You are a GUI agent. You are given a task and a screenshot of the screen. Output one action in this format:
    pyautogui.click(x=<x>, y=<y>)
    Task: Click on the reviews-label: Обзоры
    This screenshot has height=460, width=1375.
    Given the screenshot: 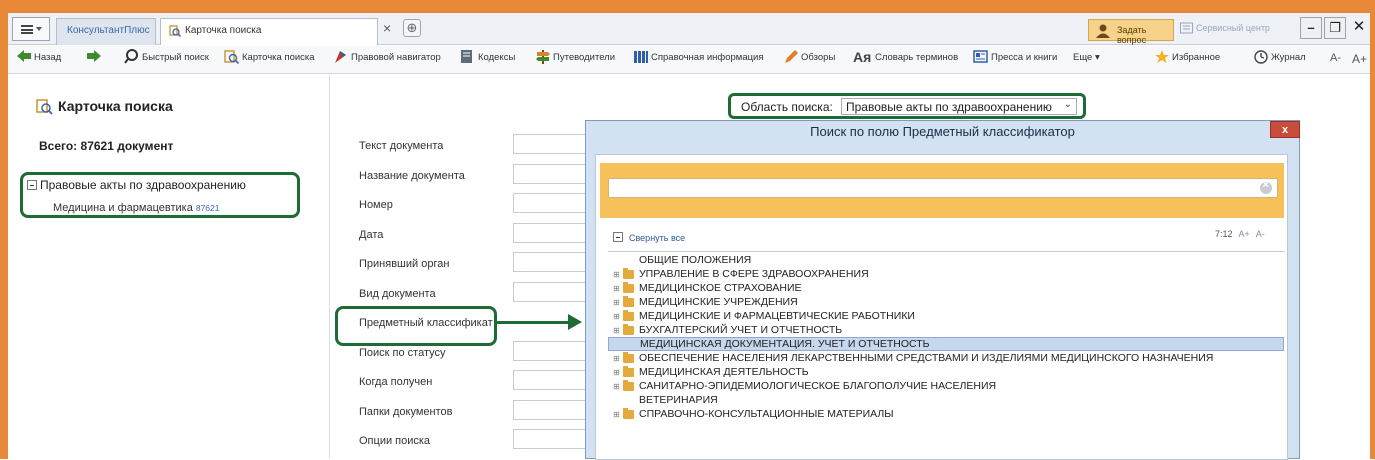 What is the action you would take?
    pyautogui.click(x=818, y=57)
    